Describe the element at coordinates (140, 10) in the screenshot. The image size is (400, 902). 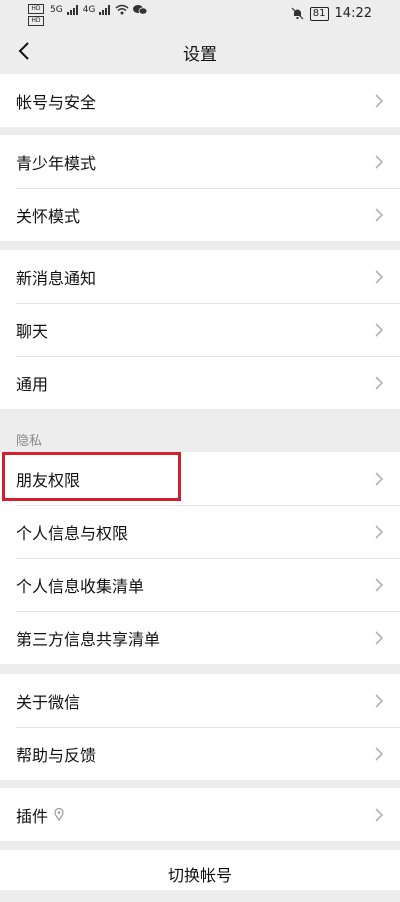
I see `wechat-icon` at that location.